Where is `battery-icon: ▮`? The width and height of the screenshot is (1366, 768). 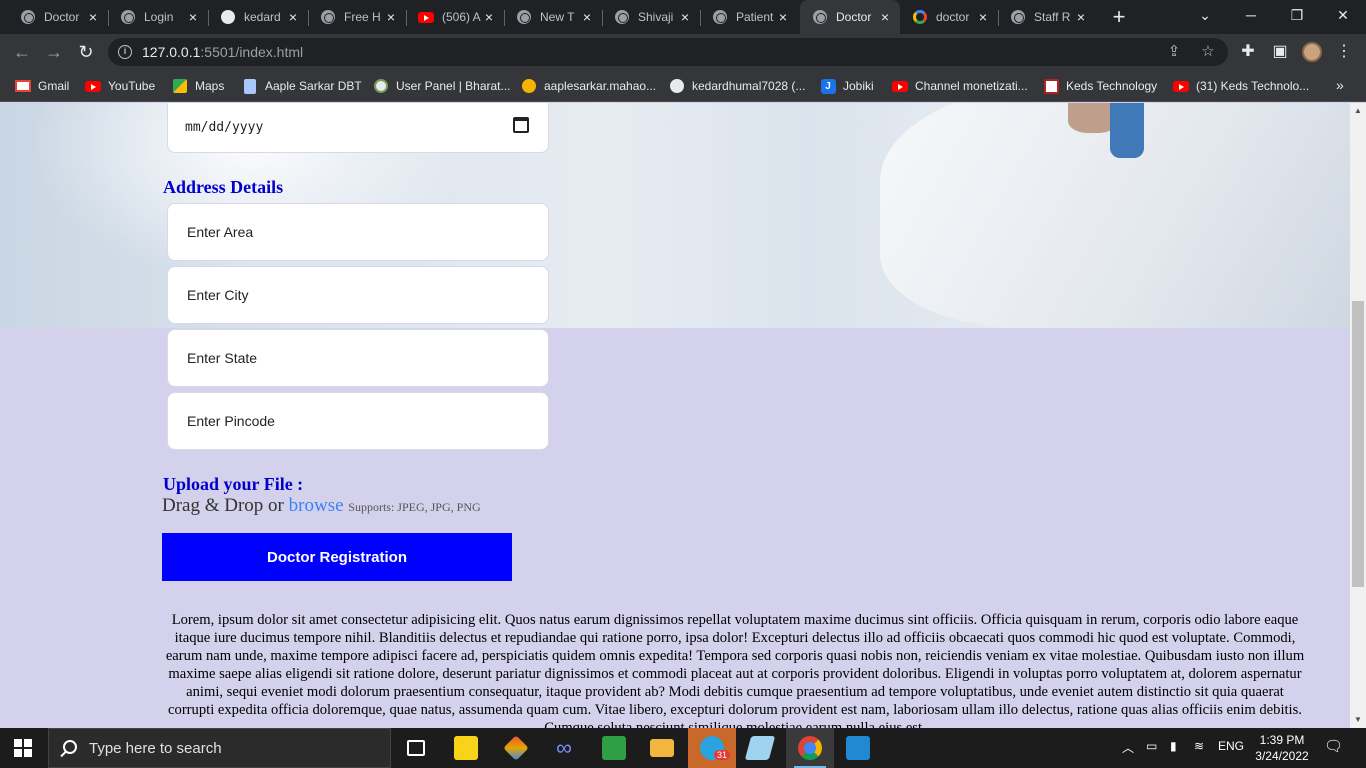
battery-icon: ▮ is located at coordinates (1173, 746).